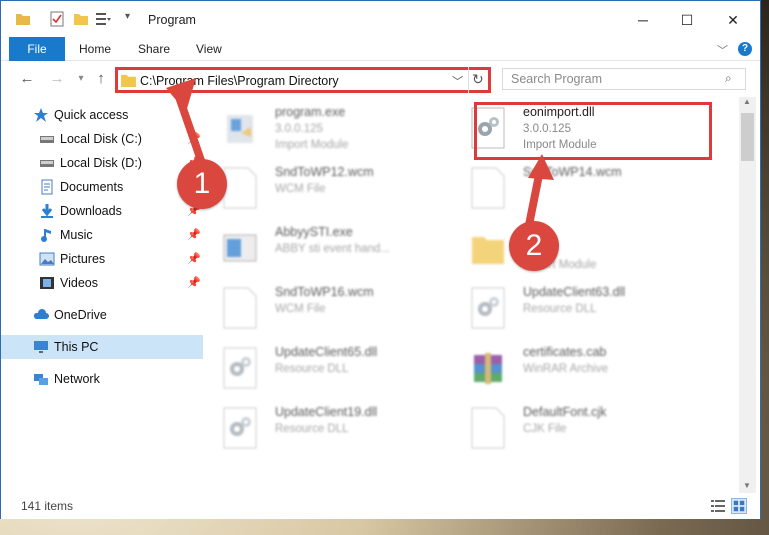 The width and height of the screenshot is (769, 535). Describe the element at coordinates (324, 172) in the screenshot. I see `file-name: SndToWP12.wcm` at that location.